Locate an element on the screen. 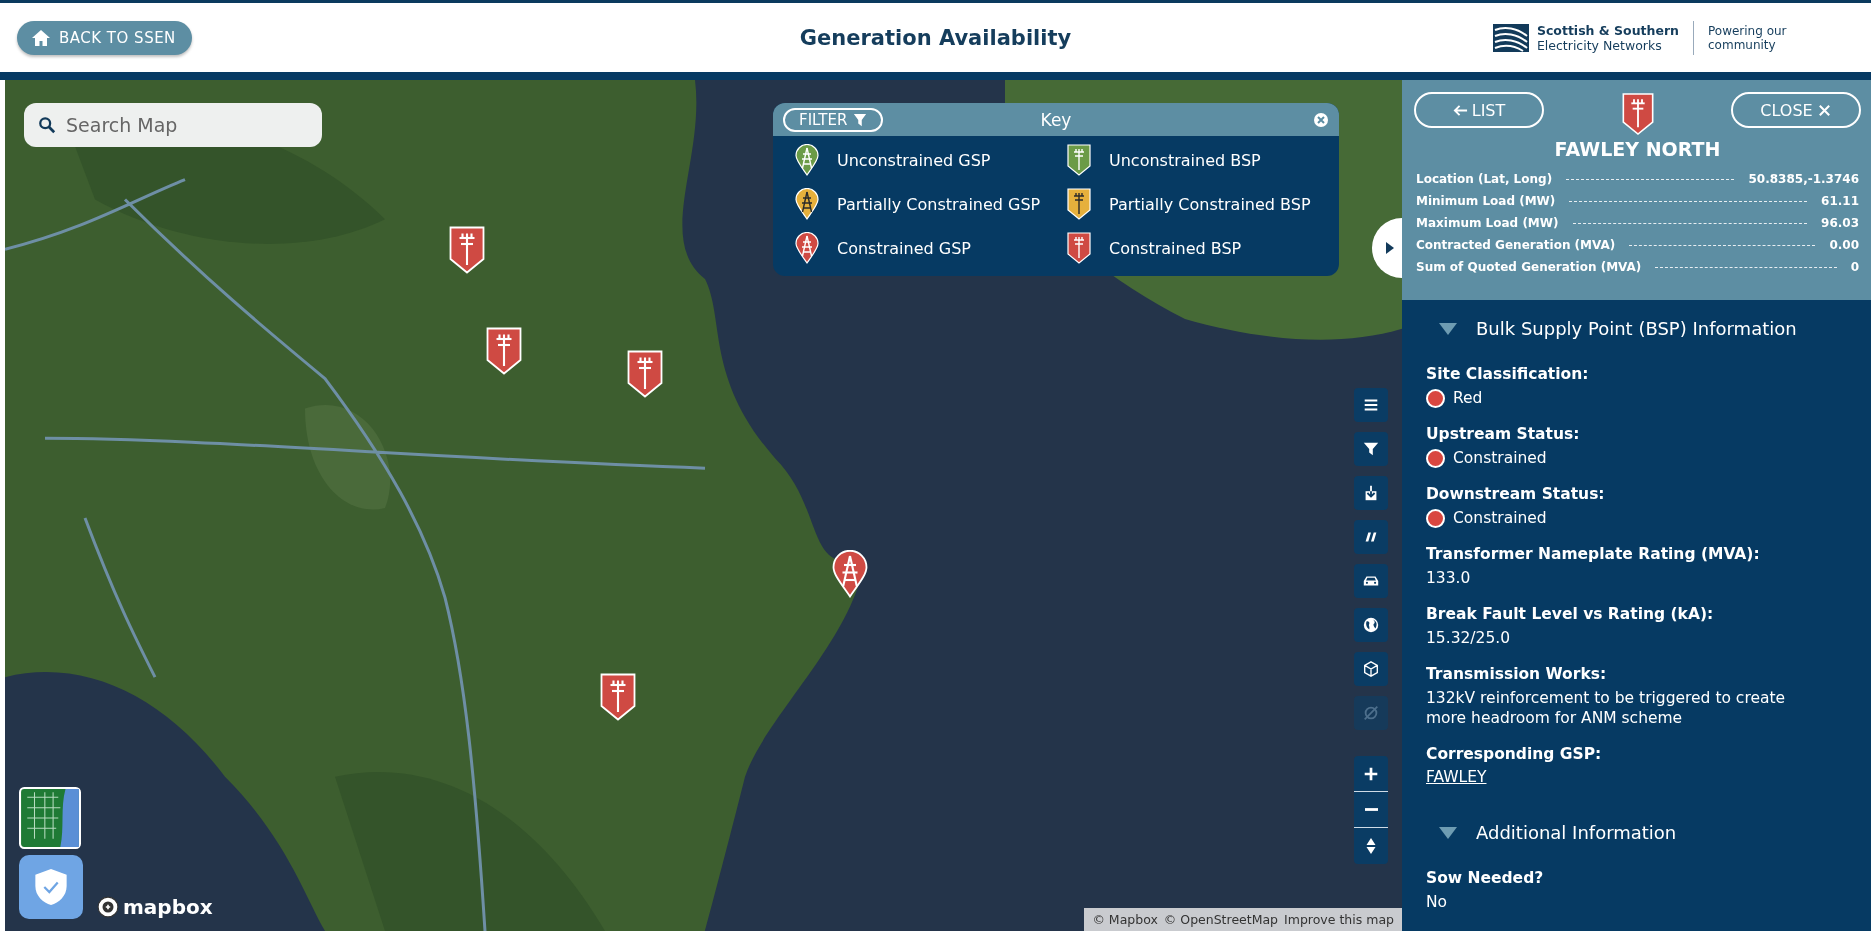  section-toggle: Additional Information is located at coordinates (1551, 832).